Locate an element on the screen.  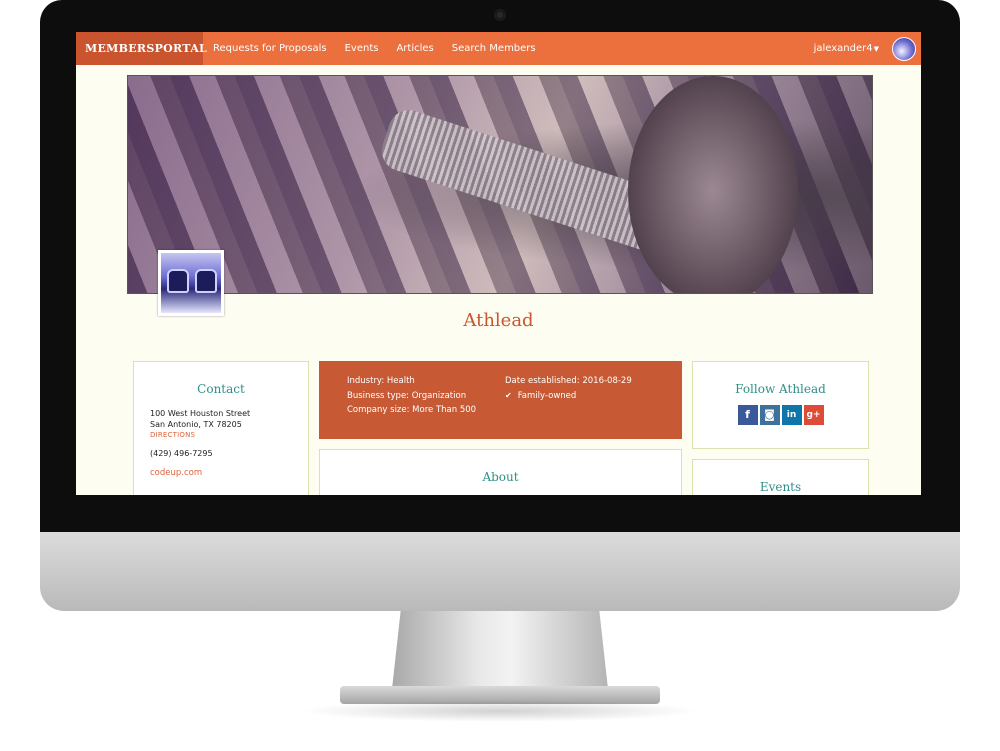
business-type: Business type: Organization is located at coordinates (407, 395).